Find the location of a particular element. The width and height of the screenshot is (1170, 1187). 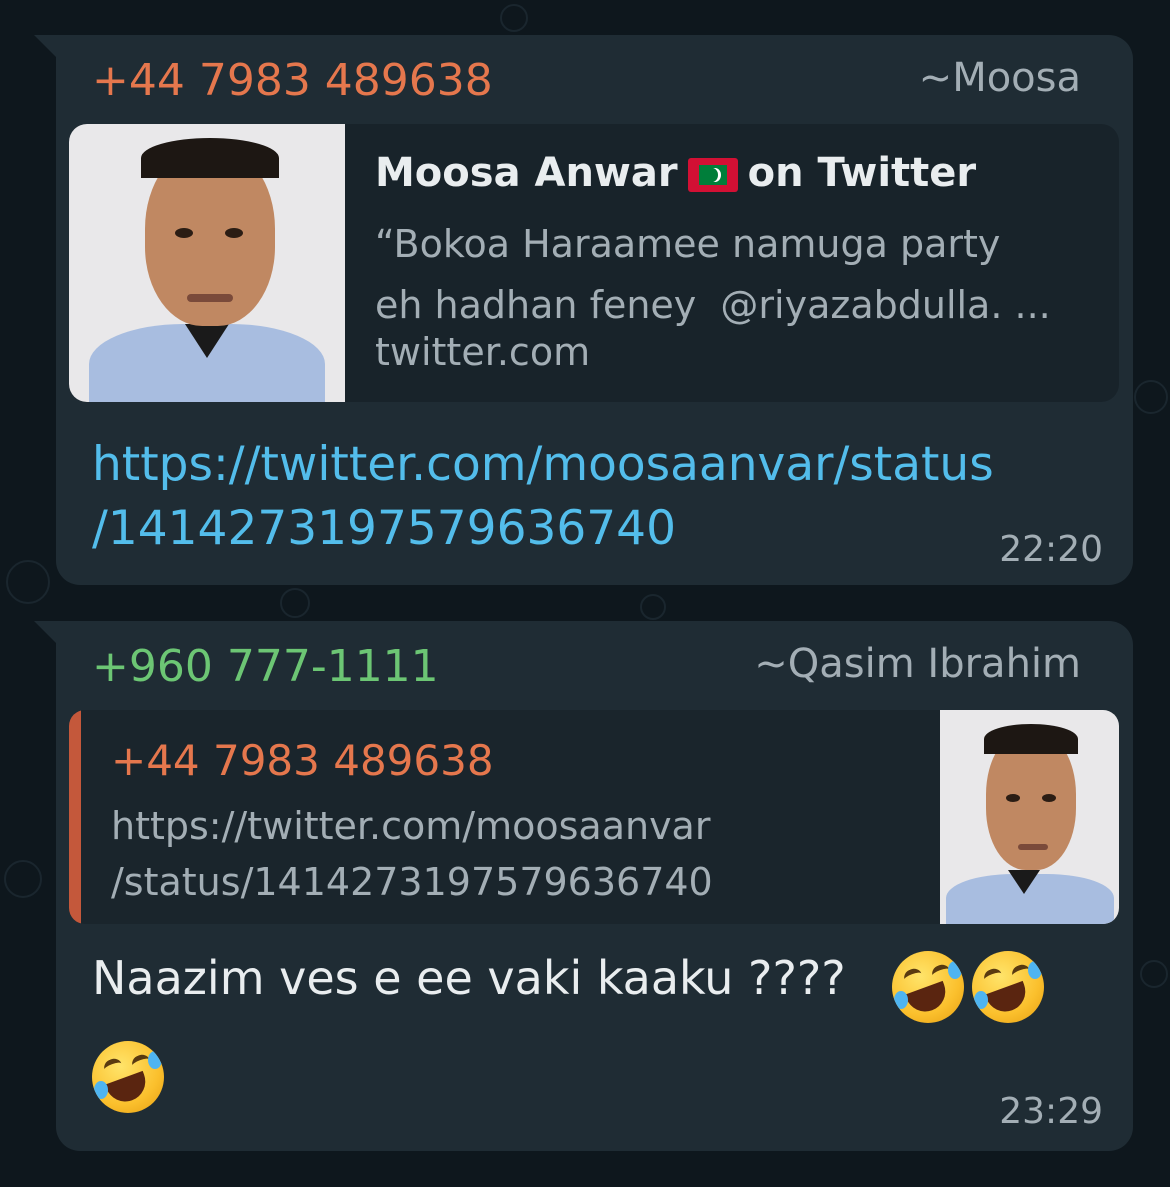

message-text: Naazim ves e ee vaki kaaku ???? is located at coordinates (469, 978).